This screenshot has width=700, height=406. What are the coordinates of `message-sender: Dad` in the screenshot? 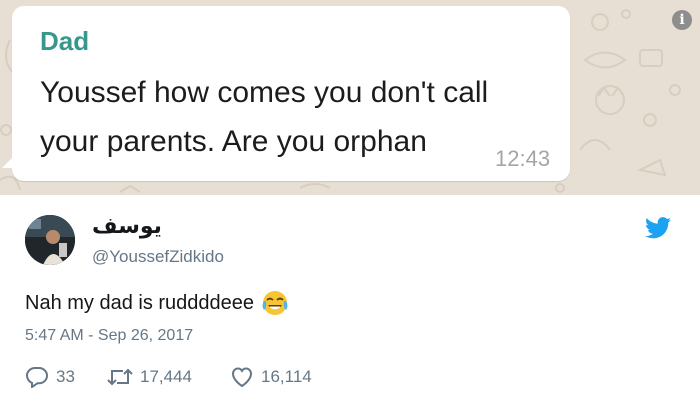 It's located at (65, 41).